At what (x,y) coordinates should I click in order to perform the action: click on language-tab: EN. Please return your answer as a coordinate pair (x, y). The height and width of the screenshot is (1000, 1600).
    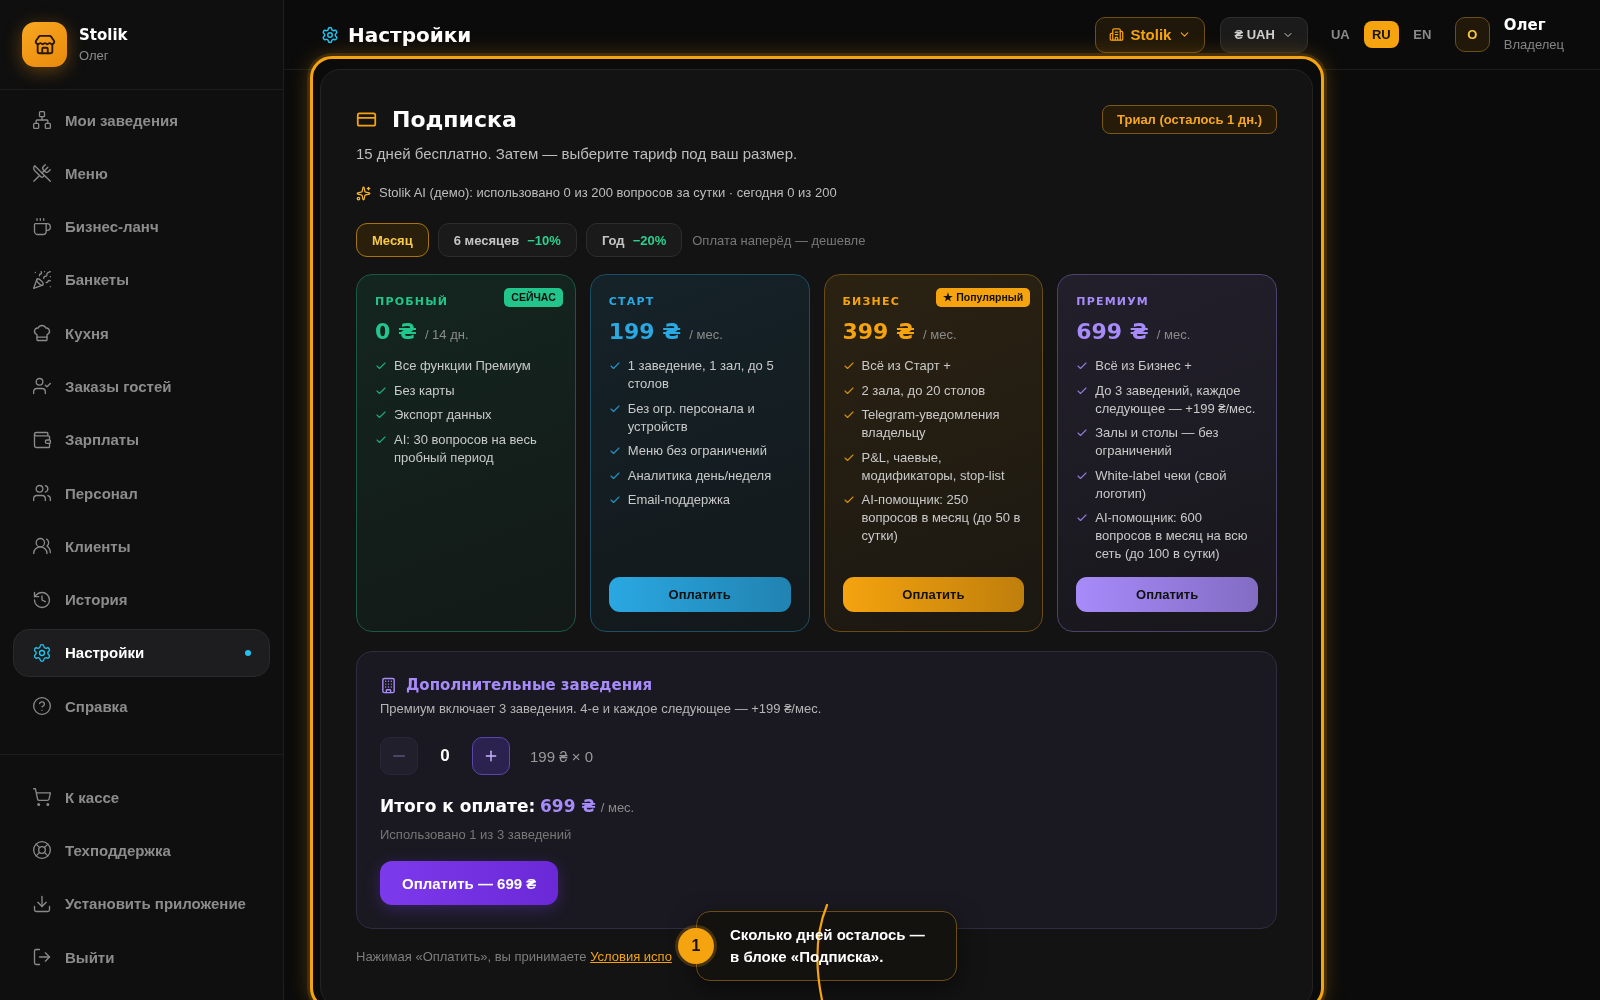
    Looking at the image, I should click on (1422, 34).